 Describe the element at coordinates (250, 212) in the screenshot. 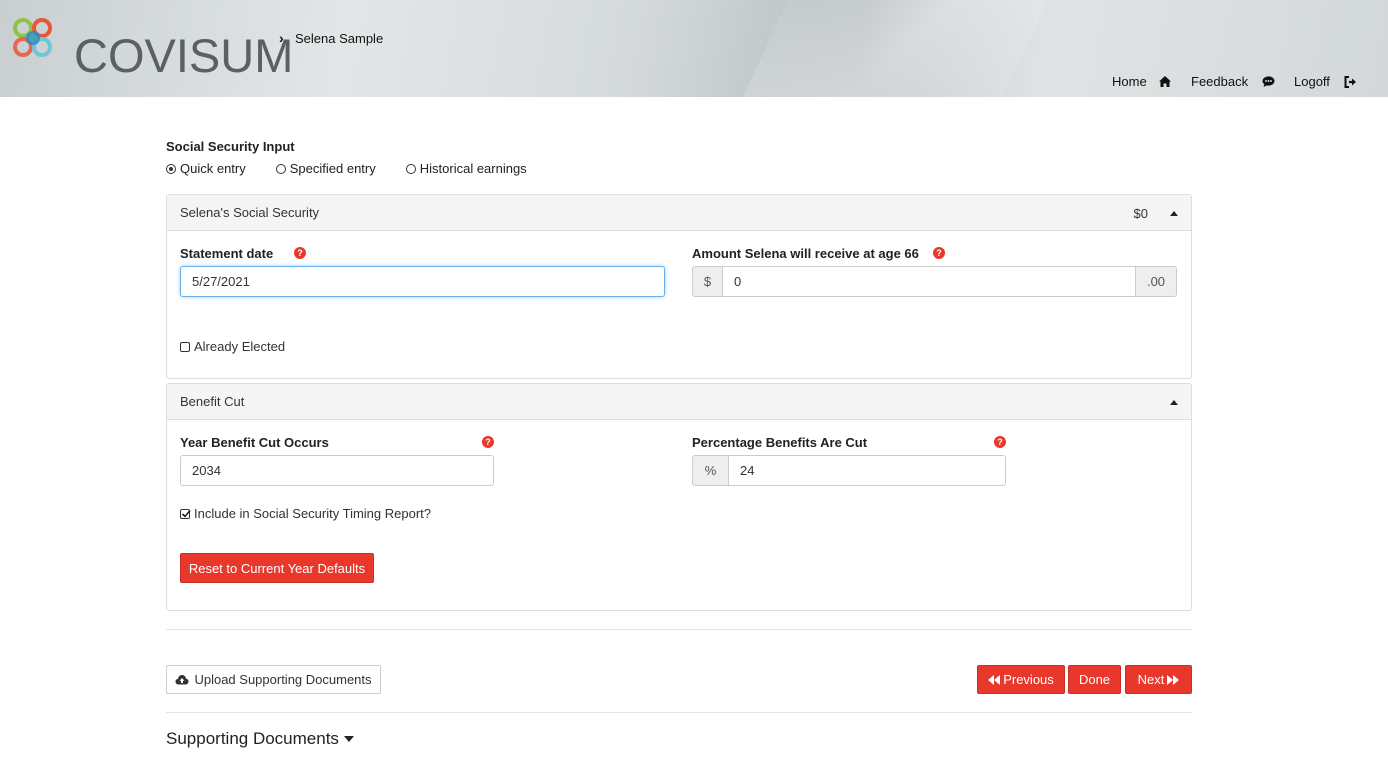

I see `social-security-panel-title: Selena's Social Security` at that location.